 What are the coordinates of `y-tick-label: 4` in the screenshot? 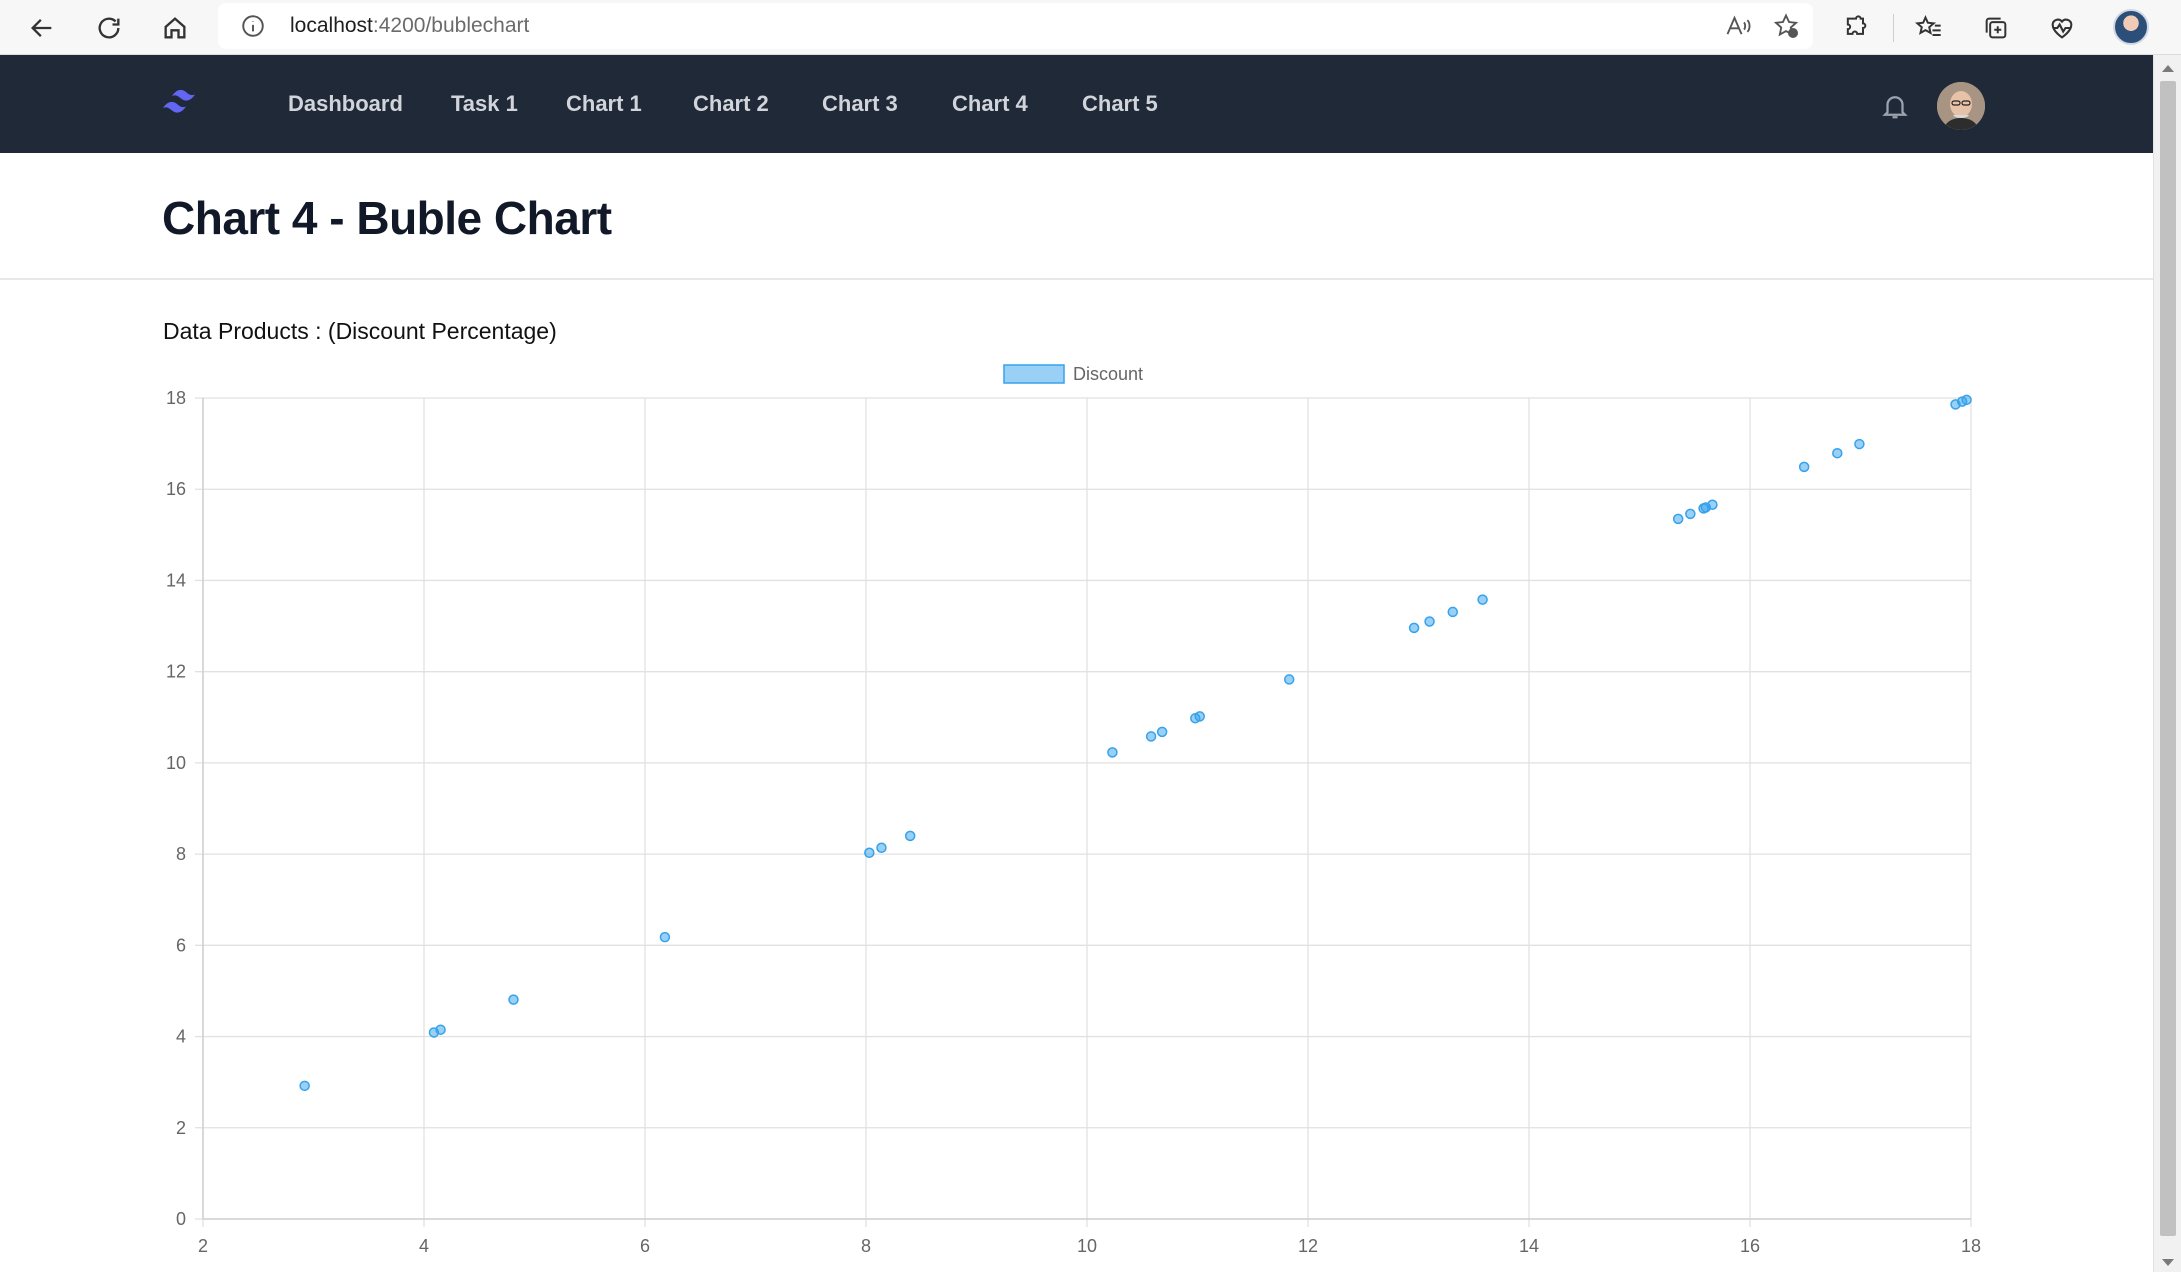 It's located at (181, 1037).